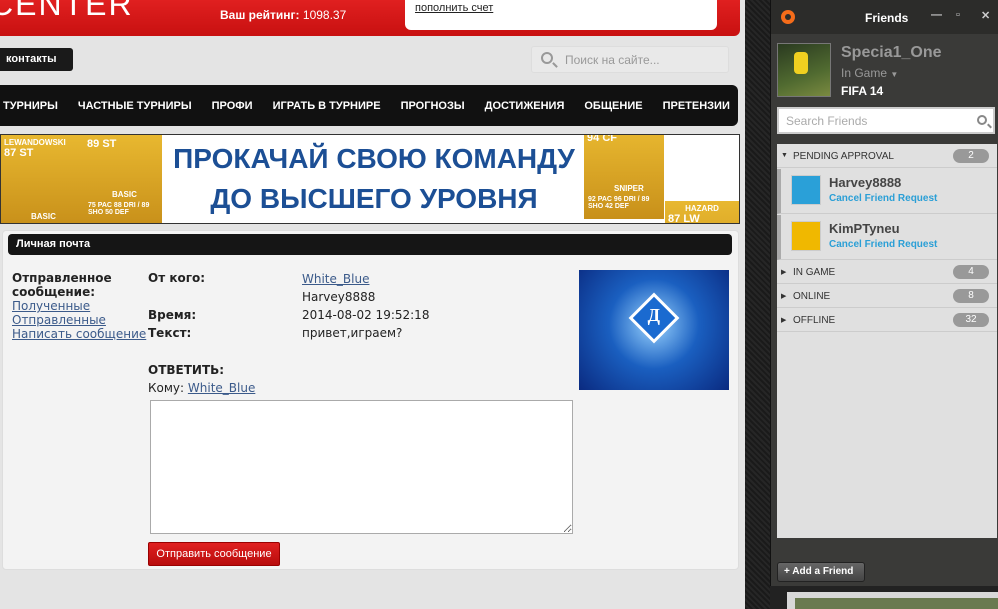 Image resolution: width=998 pixels, height=609 pixels. I want to click on friend-request-item: KimPTyneu Cancel Friend Request, so click(887, 237).